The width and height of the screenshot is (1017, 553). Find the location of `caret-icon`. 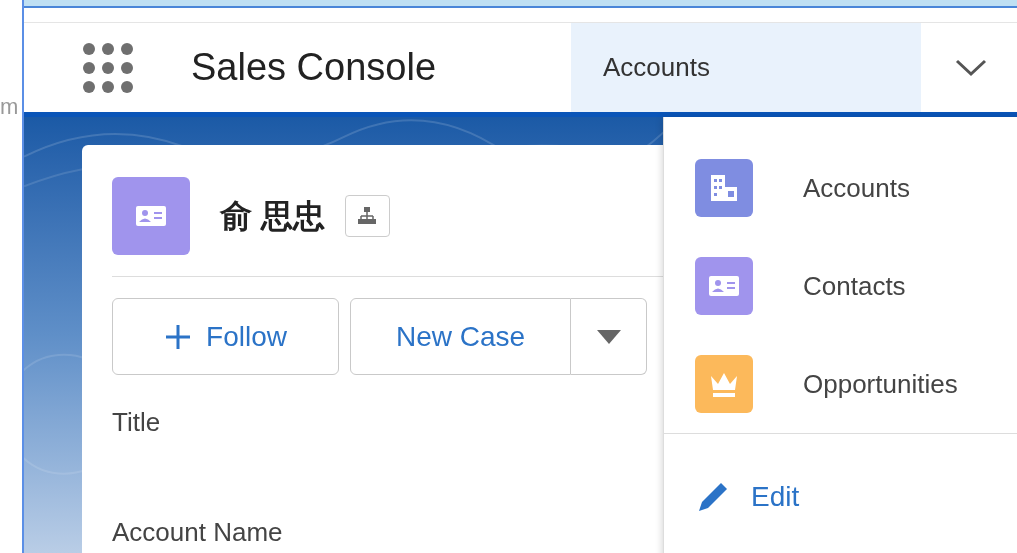

caret-icon is located at coordinates (608, 336).